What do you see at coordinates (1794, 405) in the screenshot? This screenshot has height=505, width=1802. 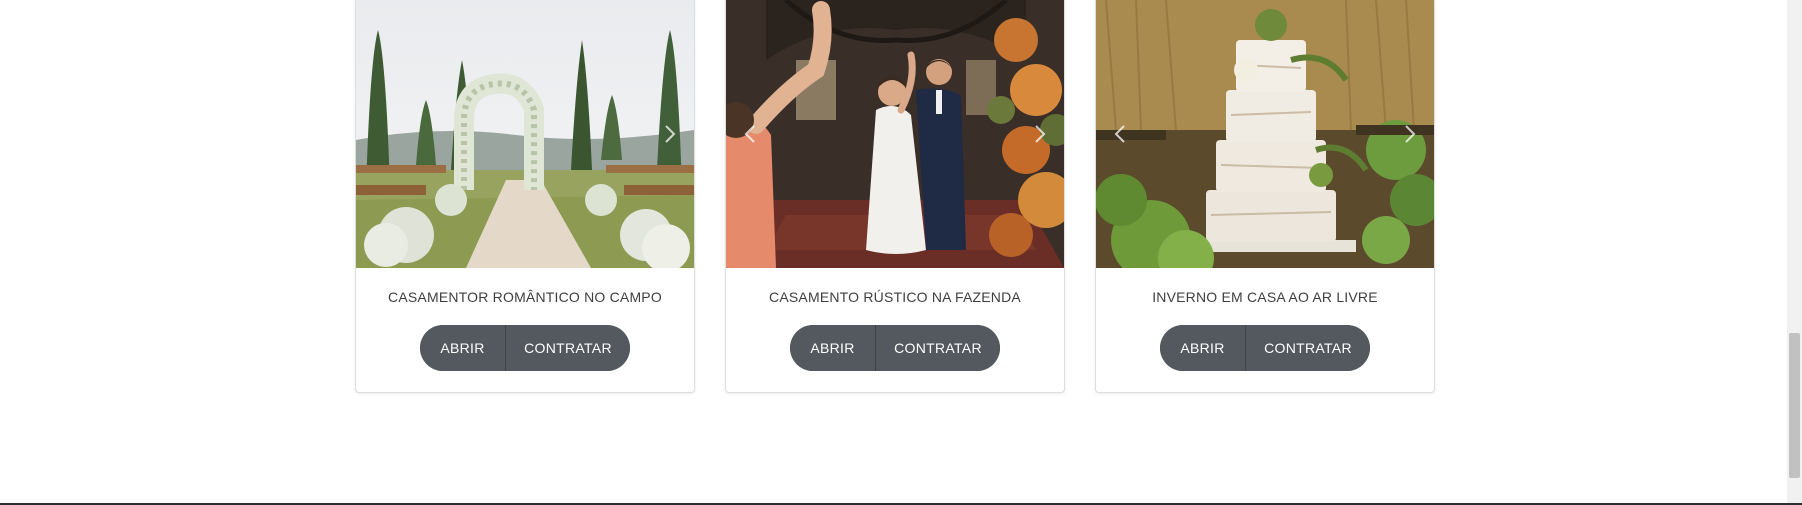 I see `scrollbar-thumb` at bounding box center [1794, 405].